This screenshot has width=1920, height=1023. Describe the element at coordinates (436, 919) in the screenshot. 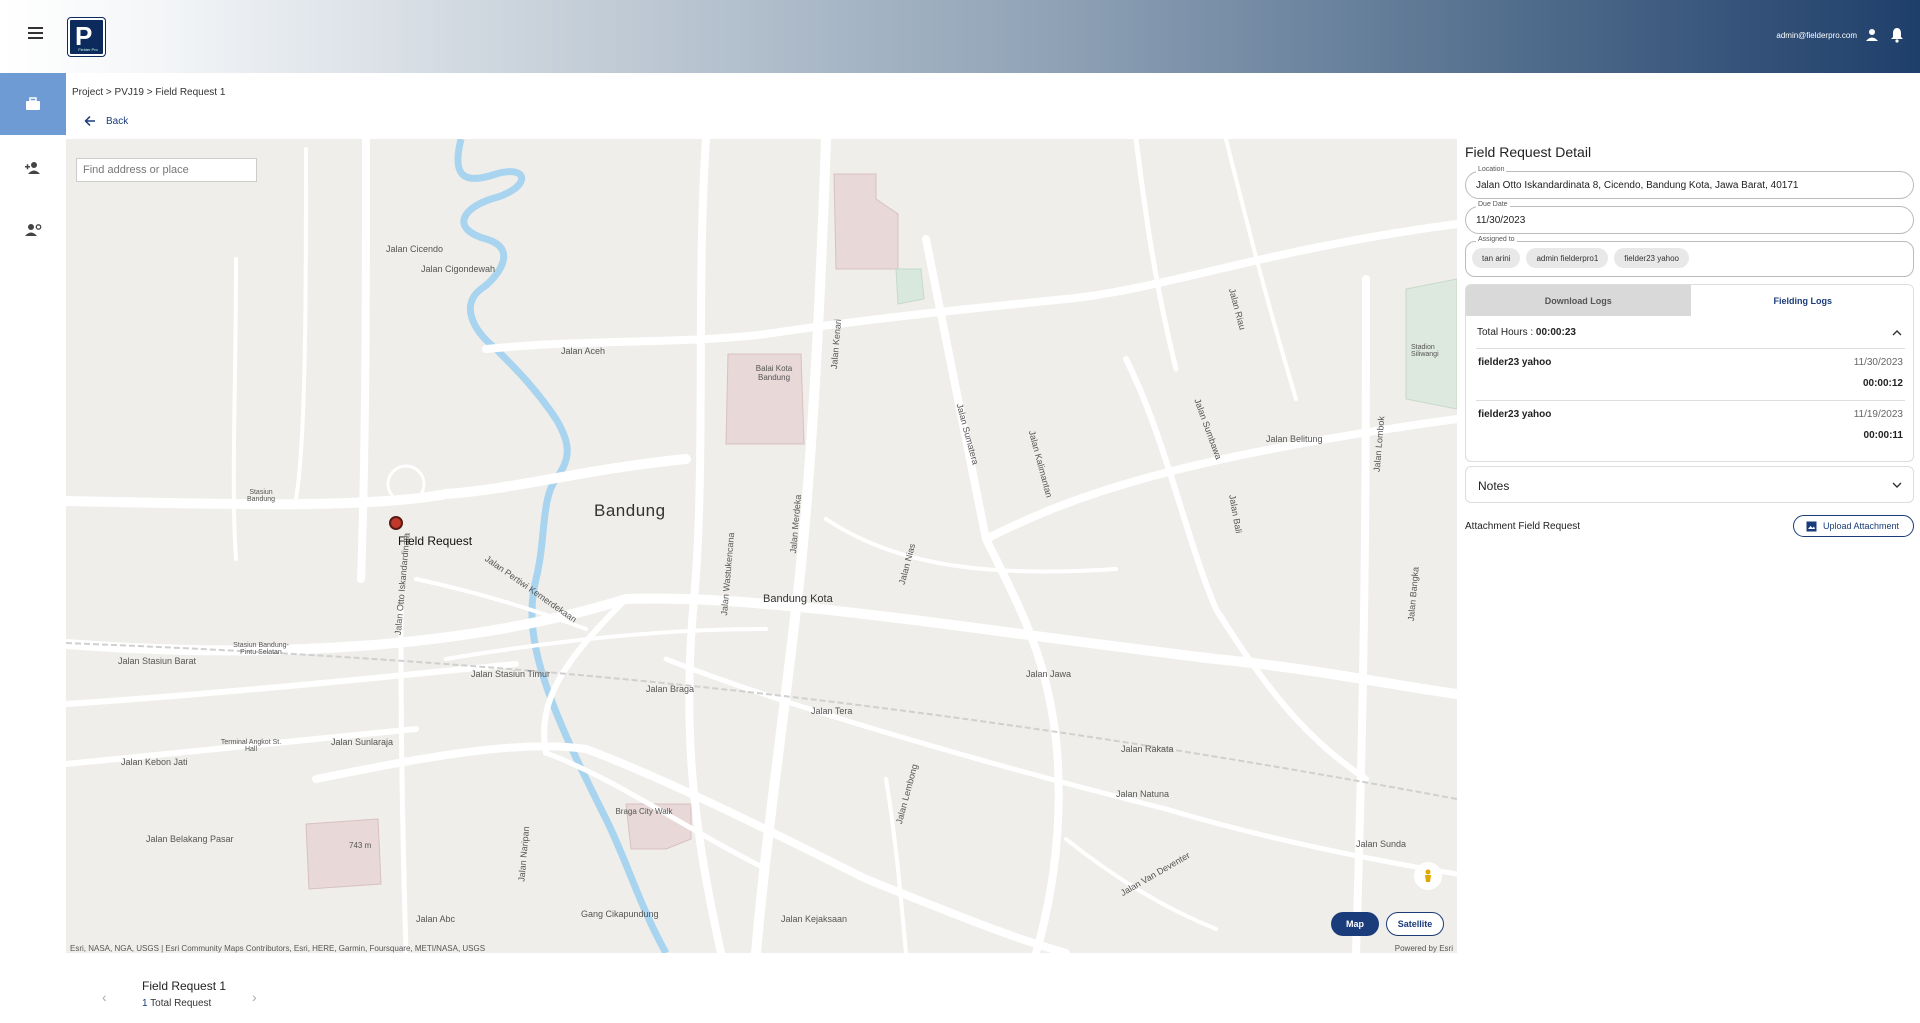

I see `map-street-label: Jalan Abc` at that location.